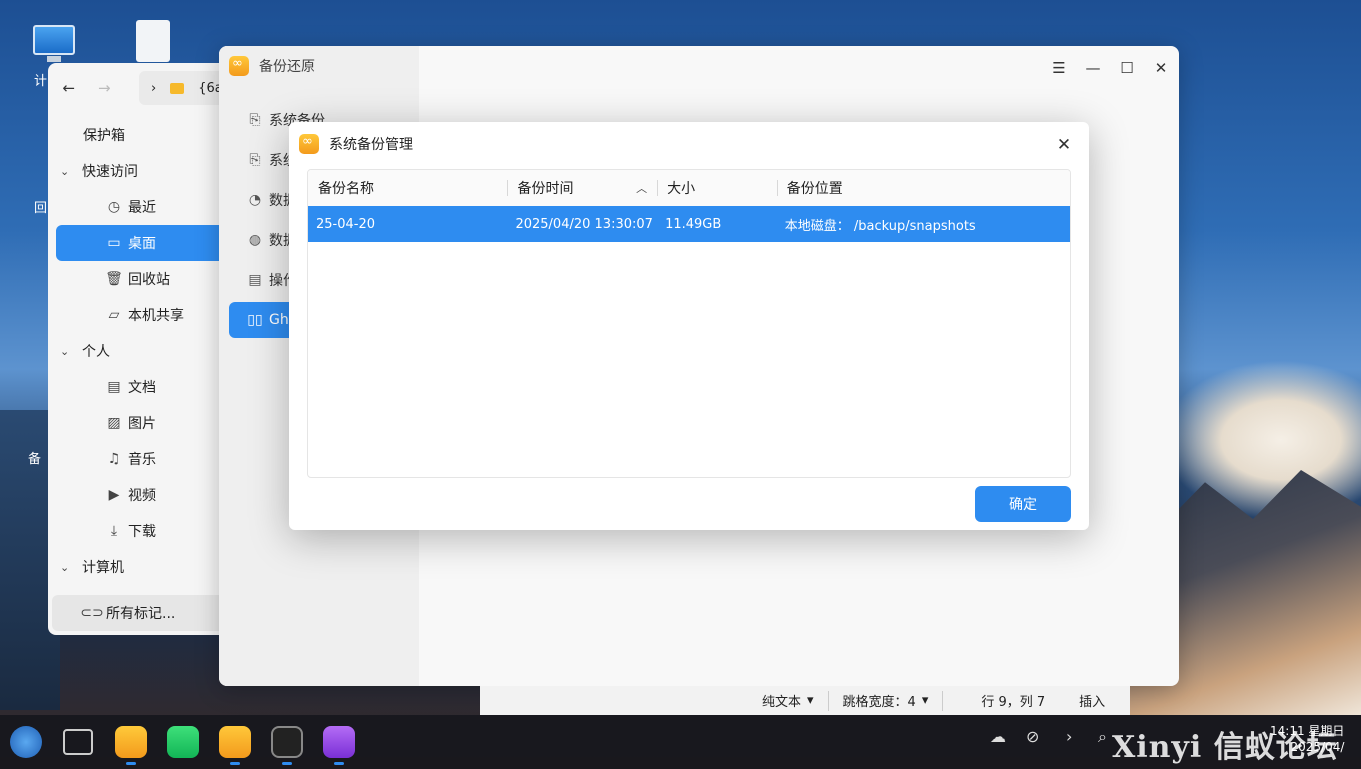  I want to click on launcher-icon, so click(26, 742).